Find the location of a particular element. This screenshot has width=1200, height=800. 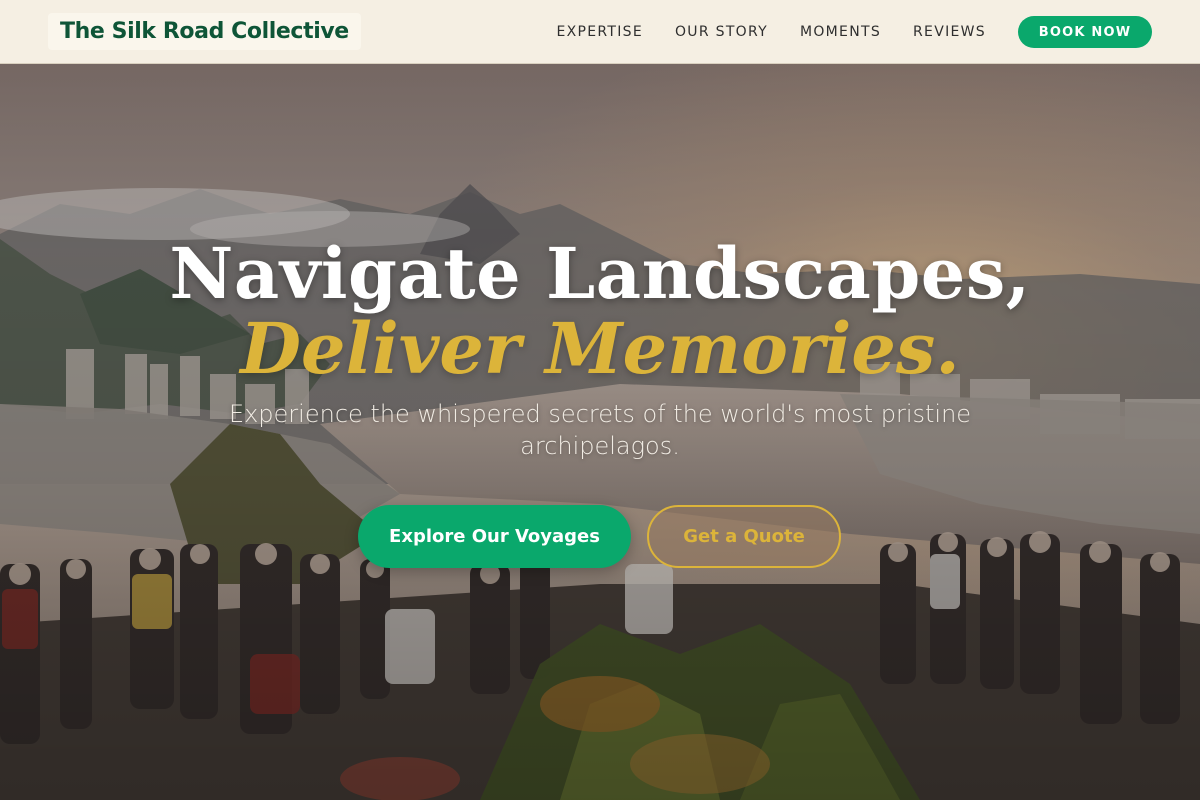

nav-link-moments: MOMENTS is located at coordinates (840, 32).